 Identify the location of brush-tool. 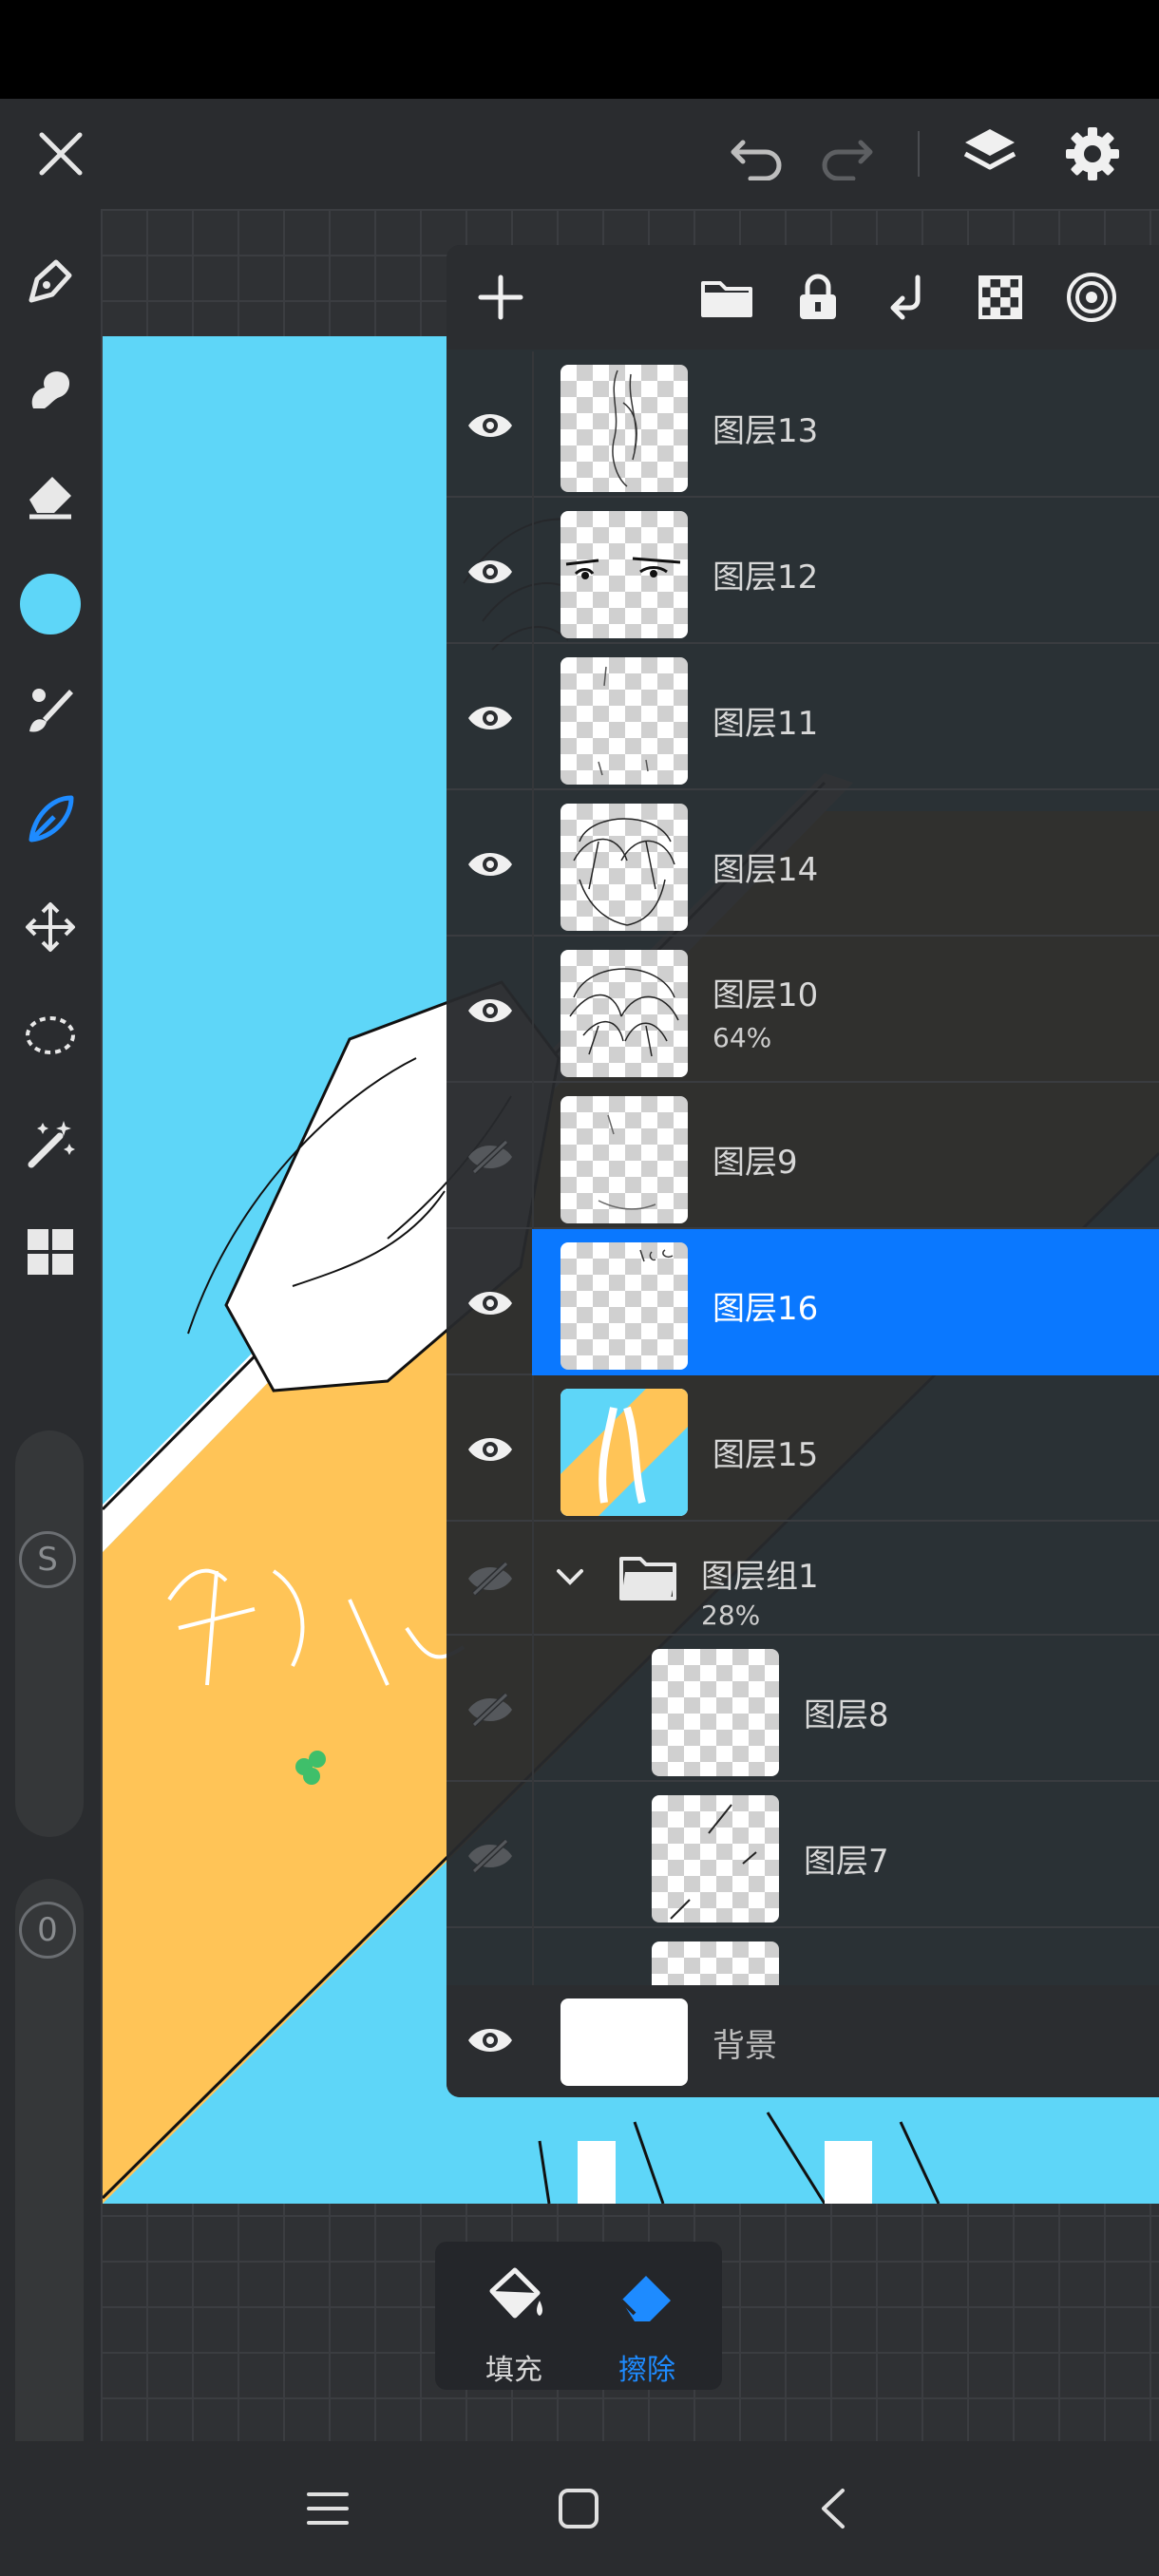
(50, 710).